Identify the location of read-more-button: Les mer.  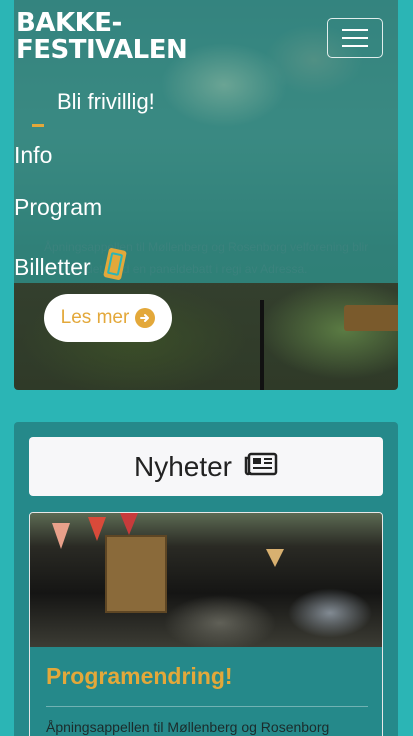
(108, 318).